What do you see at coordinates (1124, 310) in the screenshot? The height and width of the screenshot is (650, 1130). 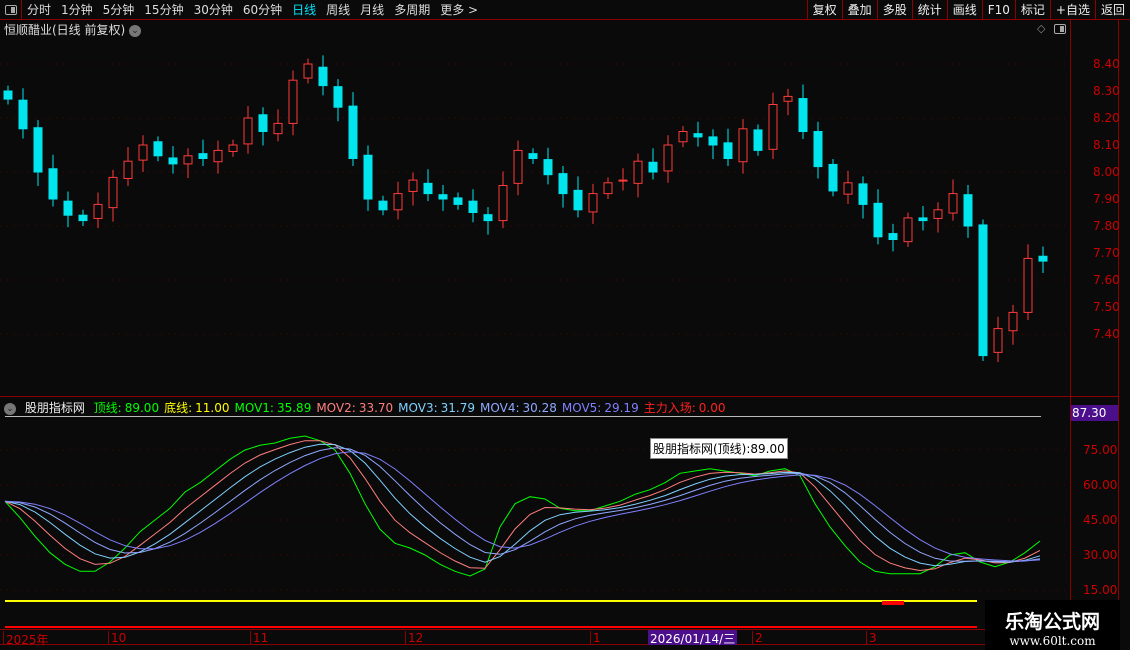 I see `right-info-strip` at bounding box center [1124, 310].